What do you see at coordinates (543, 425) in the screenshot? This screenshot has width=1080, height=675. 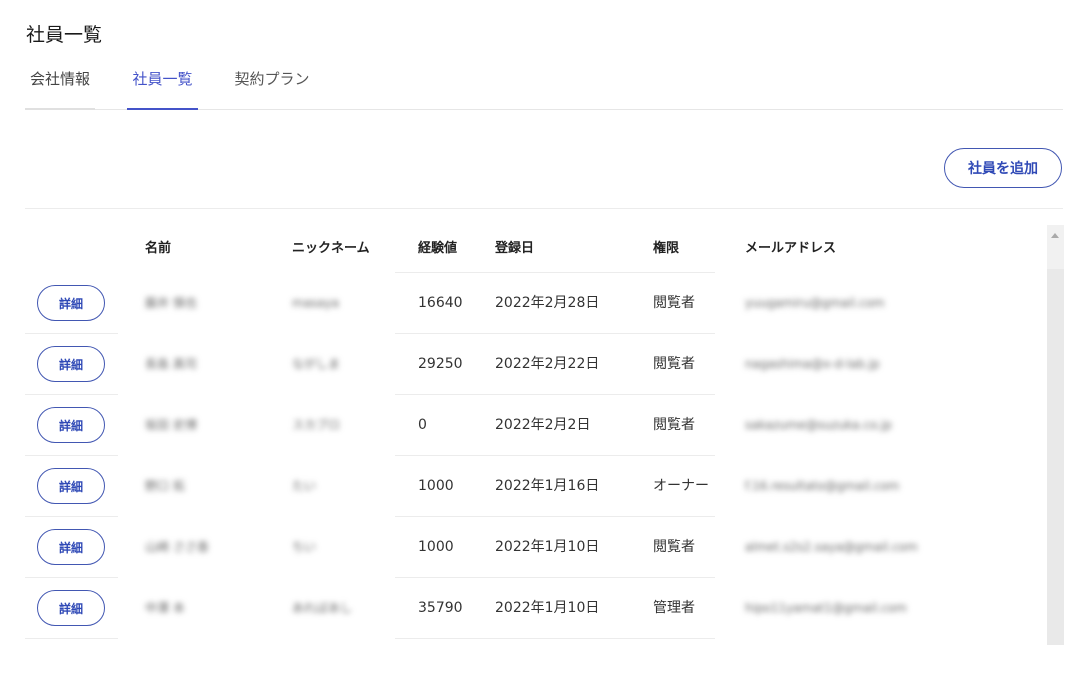 I see `employee-registered-date: 2022年2月2日` at bounding box center [543, 425].